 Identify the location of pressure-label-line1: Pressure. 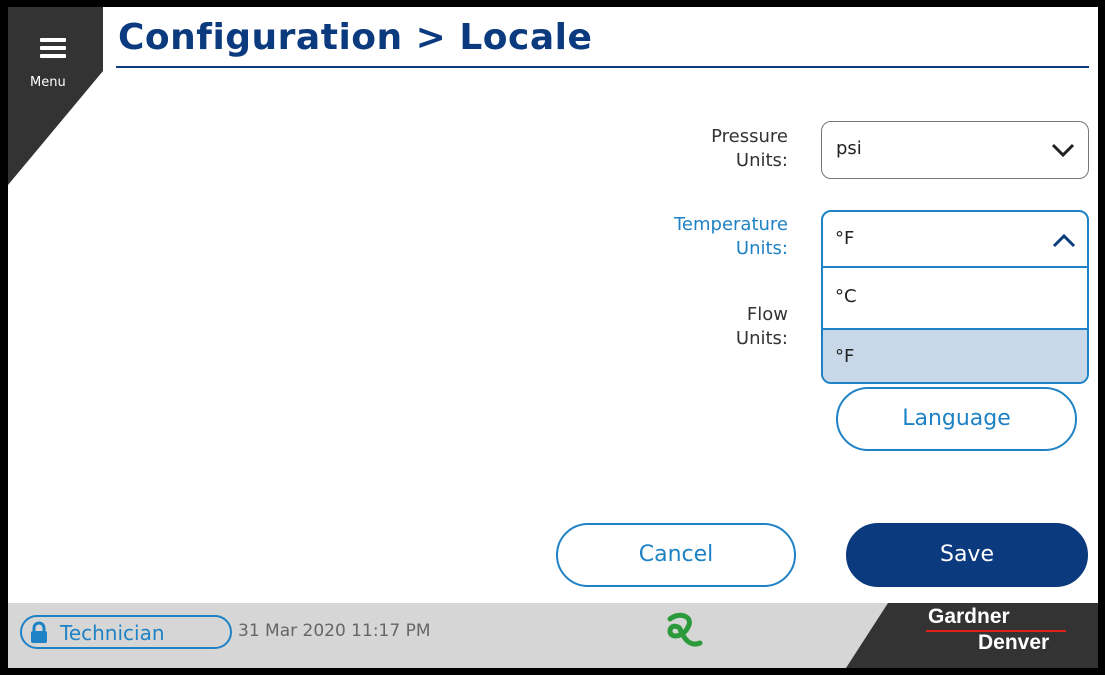
(749, 136).